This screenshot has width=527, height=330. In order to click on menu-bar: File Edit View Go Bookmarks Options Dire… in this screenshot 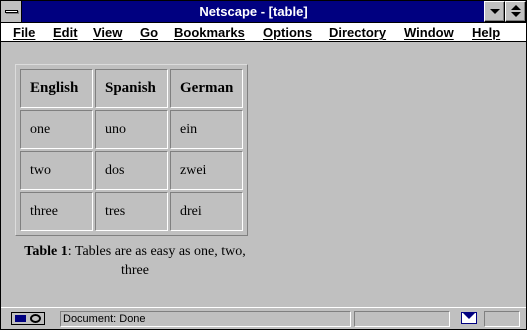, I will do `click(263, 32)`.